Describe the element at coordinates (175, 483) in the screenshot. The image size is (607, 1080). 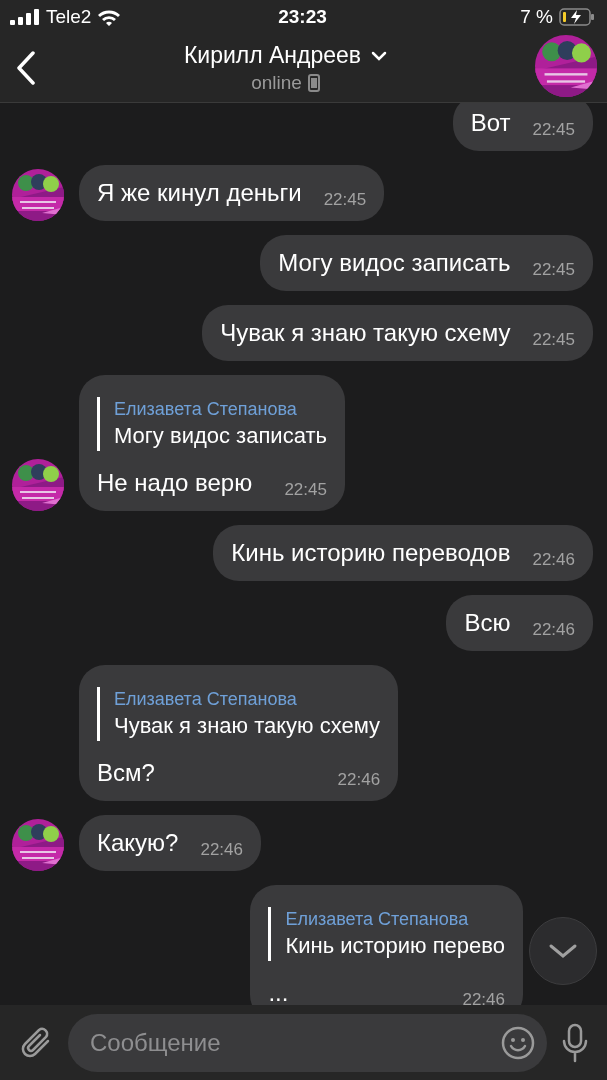
I see `message-text: Не надо верю` at that location.